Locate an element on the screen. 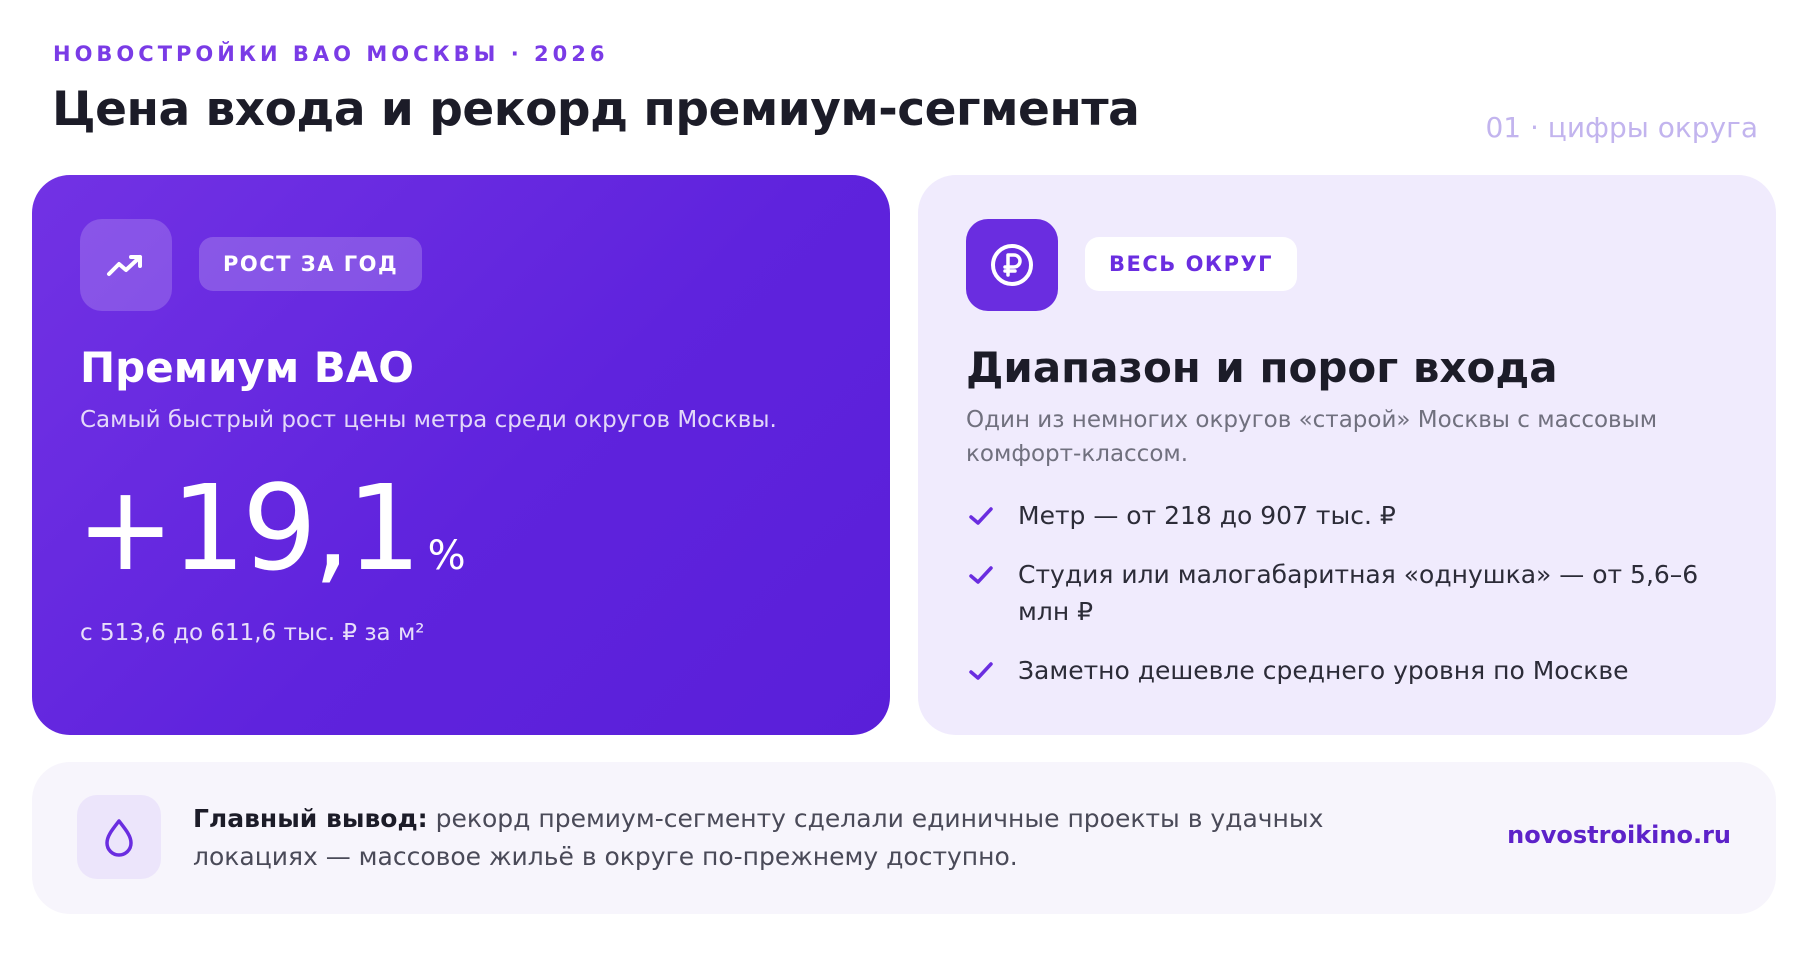 Image resolution: width=1800 pixels, height=976 pixels. drop-icon is located at coordinates (119, 837).